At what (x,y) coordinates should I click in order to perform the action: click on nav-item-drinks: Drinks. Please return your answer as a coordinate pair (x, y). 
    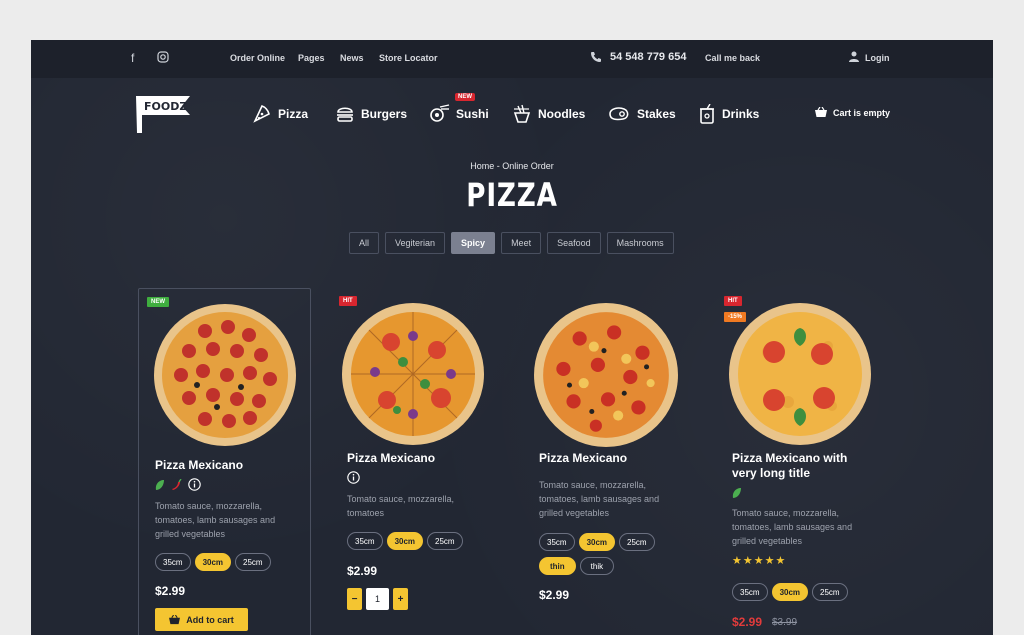
    Looking at the image, I should click on (728, 114).